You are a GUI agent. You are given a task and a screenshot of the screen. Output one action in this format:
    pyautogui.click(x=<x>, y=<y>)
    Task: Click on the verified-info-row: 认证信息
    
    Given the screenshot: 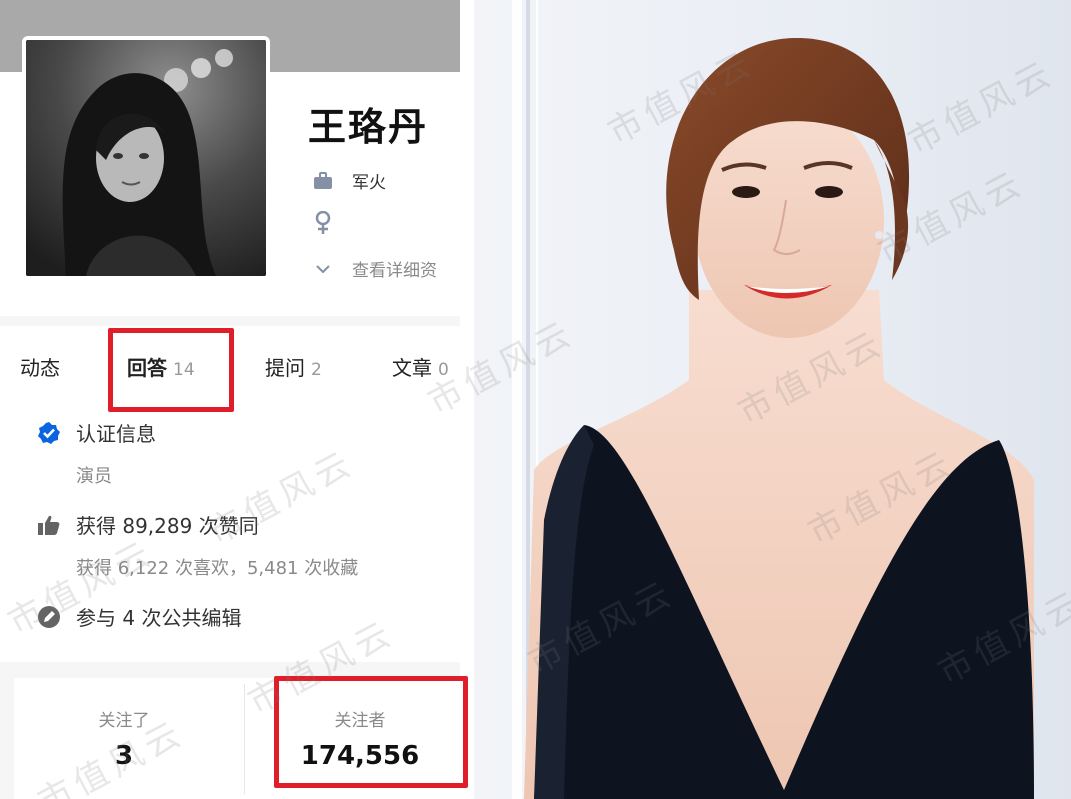 What is the action you would take?
    pyautogui.click(x=96, y=432)
    